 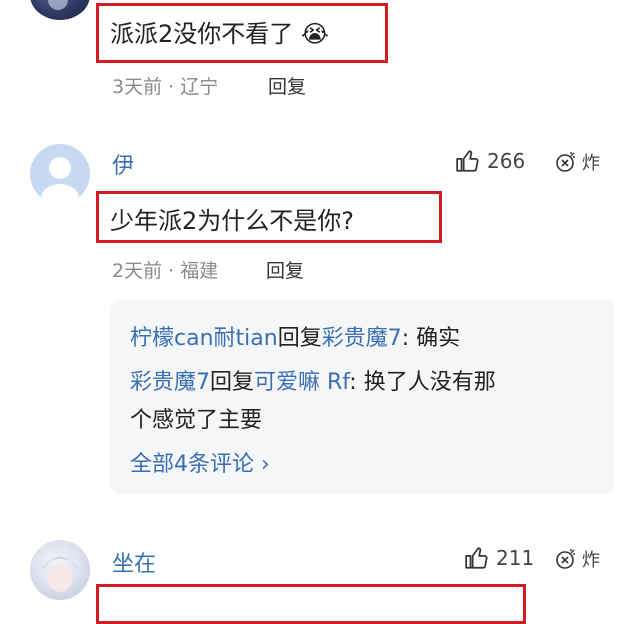 What do you see at coordinates (204, 338) in the screenshot?
I see `reply-username: 柠檬can耐tian` at bounding box center [204, 338].